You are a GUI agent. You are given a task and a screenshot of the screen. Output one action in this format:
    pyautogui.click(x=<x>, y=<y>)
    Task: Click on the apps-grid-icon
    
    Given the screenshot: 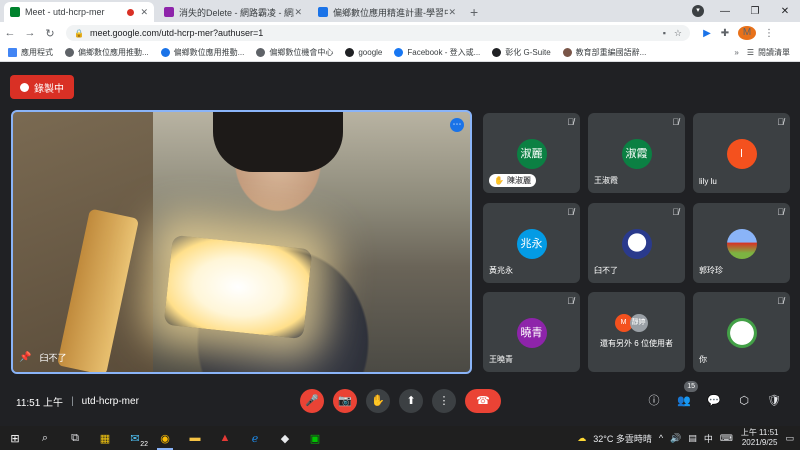 What is the action you would take?
    pyautogui.click(x=12, y=52)
    